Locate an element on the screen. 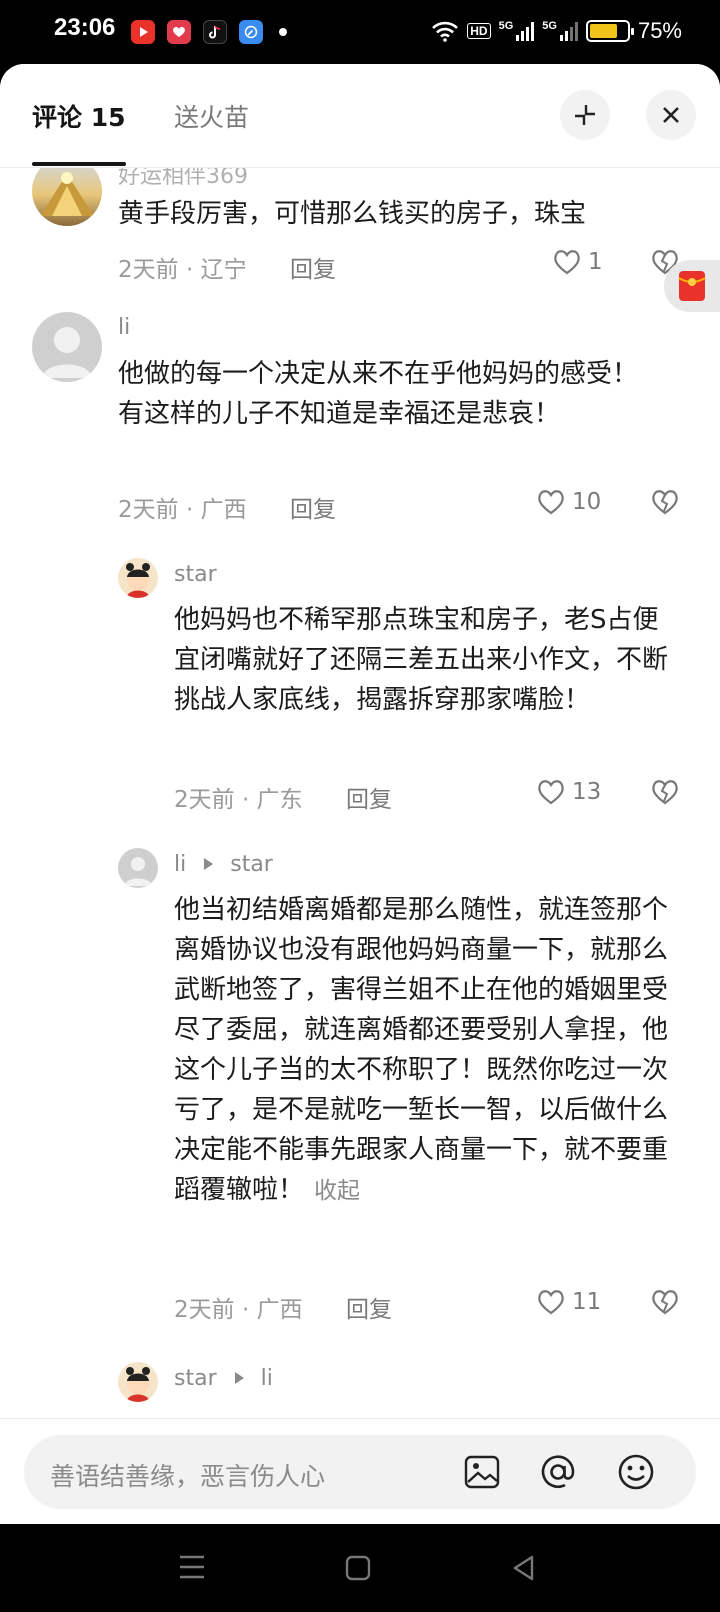 Image resolution: width=720 pixels, height=1612 pixels. reply-item: star li is located at coordinates (360, 1390).